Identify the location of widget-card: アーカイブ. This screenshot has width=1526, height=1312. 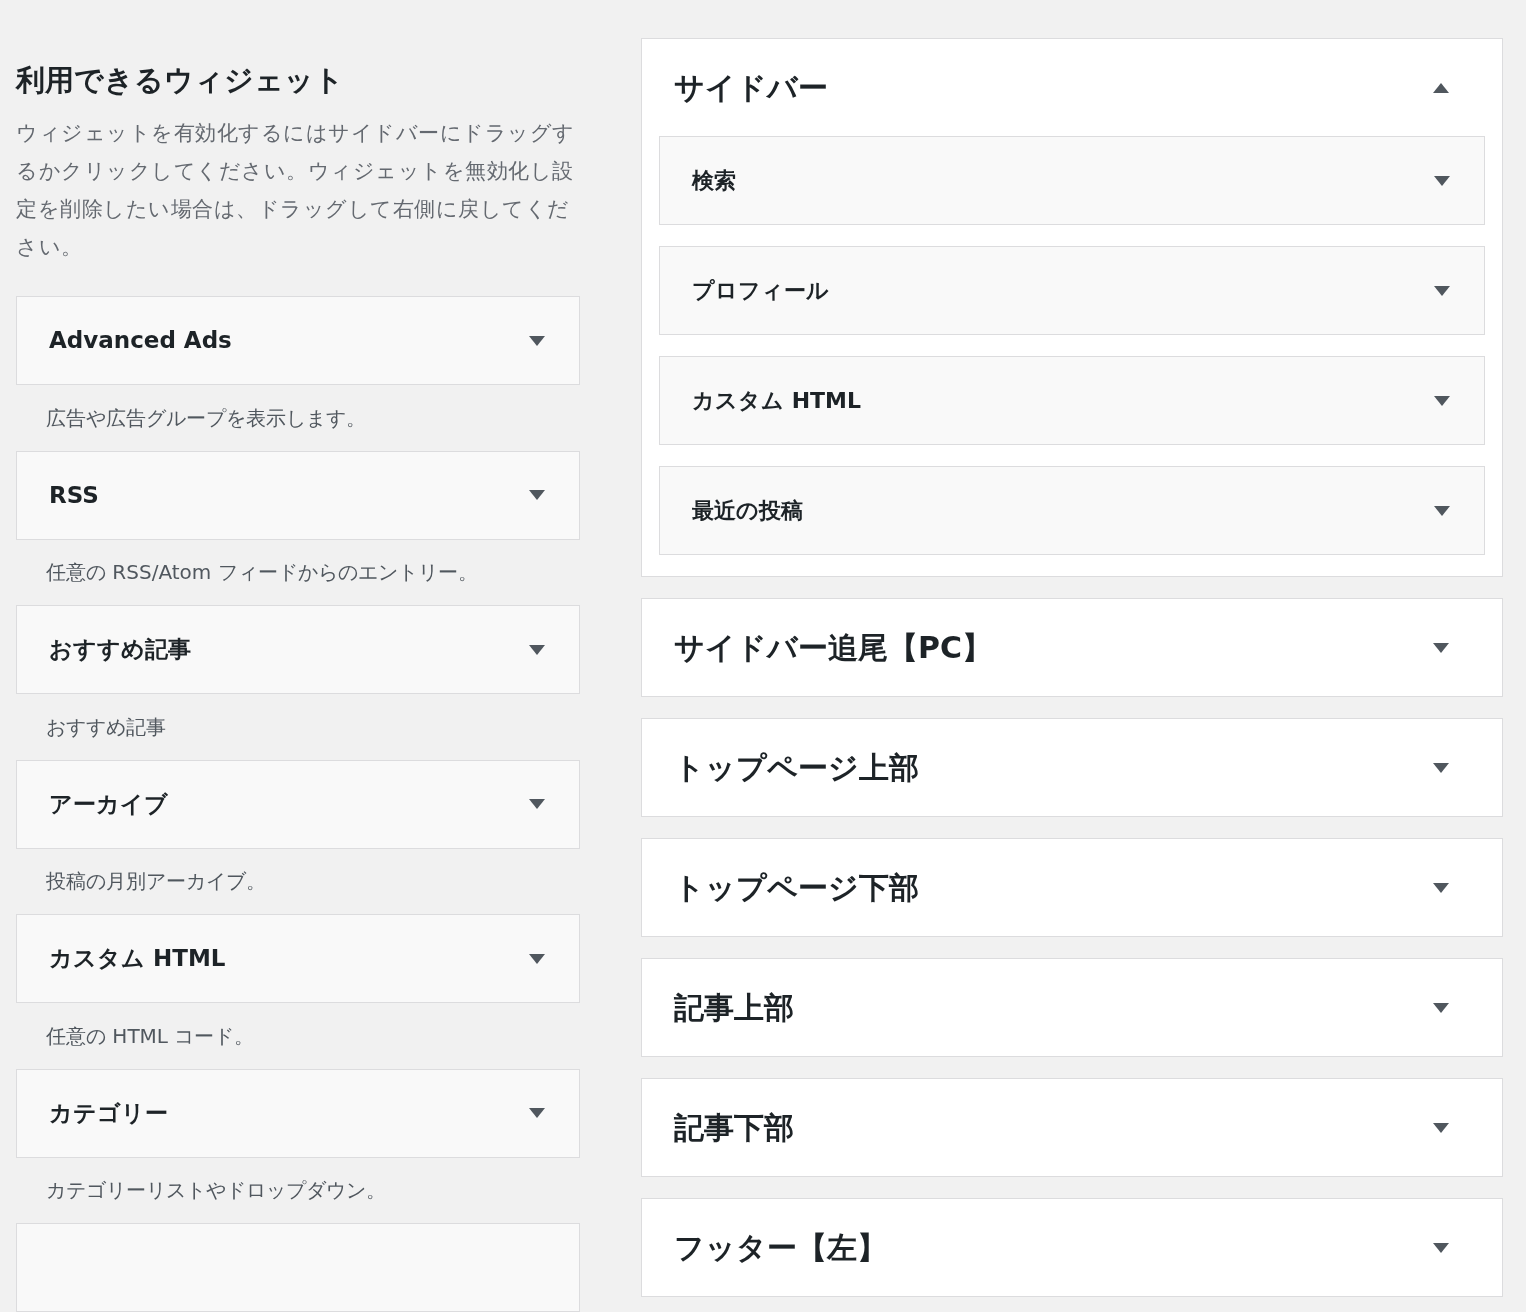
(298, 804).